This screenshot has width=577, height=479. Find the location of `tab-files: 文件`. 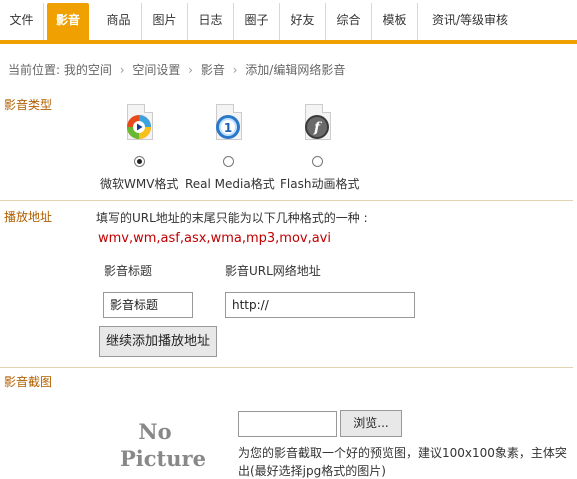

tab-files: 文件 is located at coordinates (22, 21).